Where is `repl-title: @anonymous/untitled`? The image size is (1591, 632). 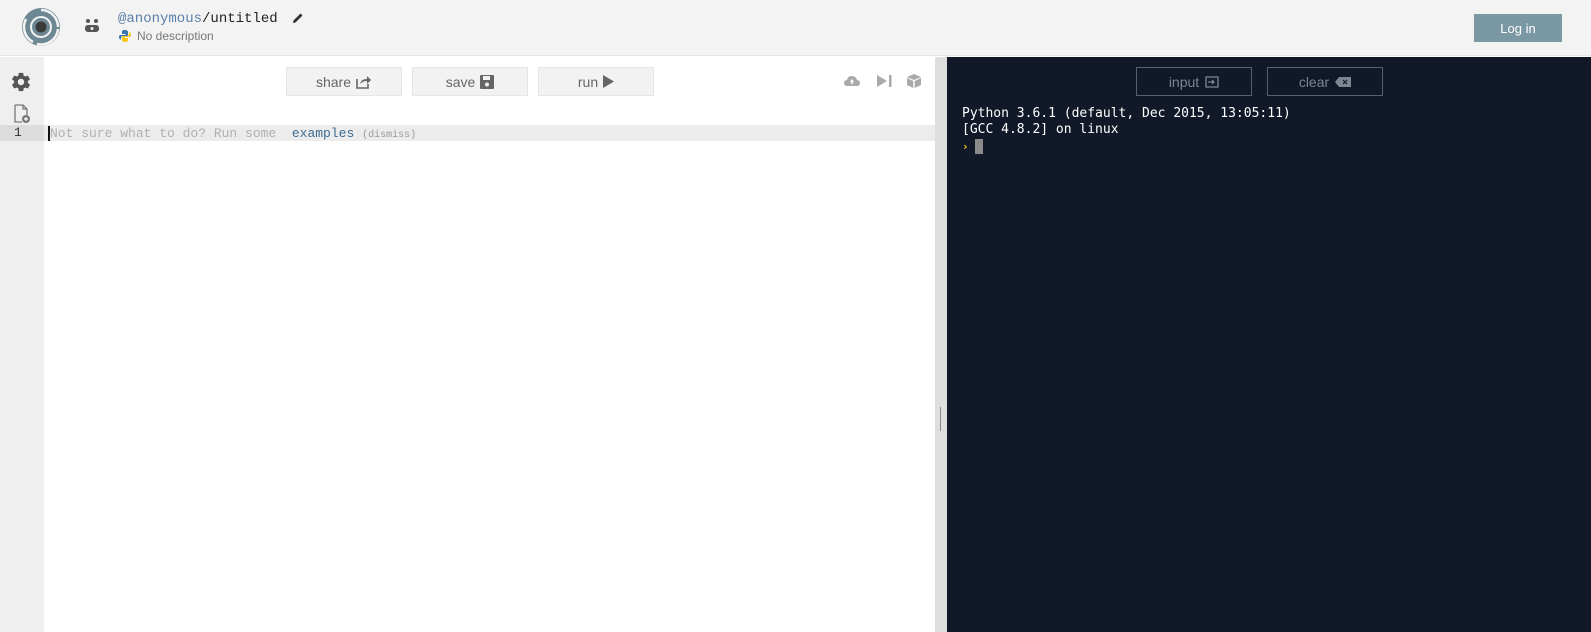 repl-title: @anonymous/untitled is located at coordinates (211, 19).